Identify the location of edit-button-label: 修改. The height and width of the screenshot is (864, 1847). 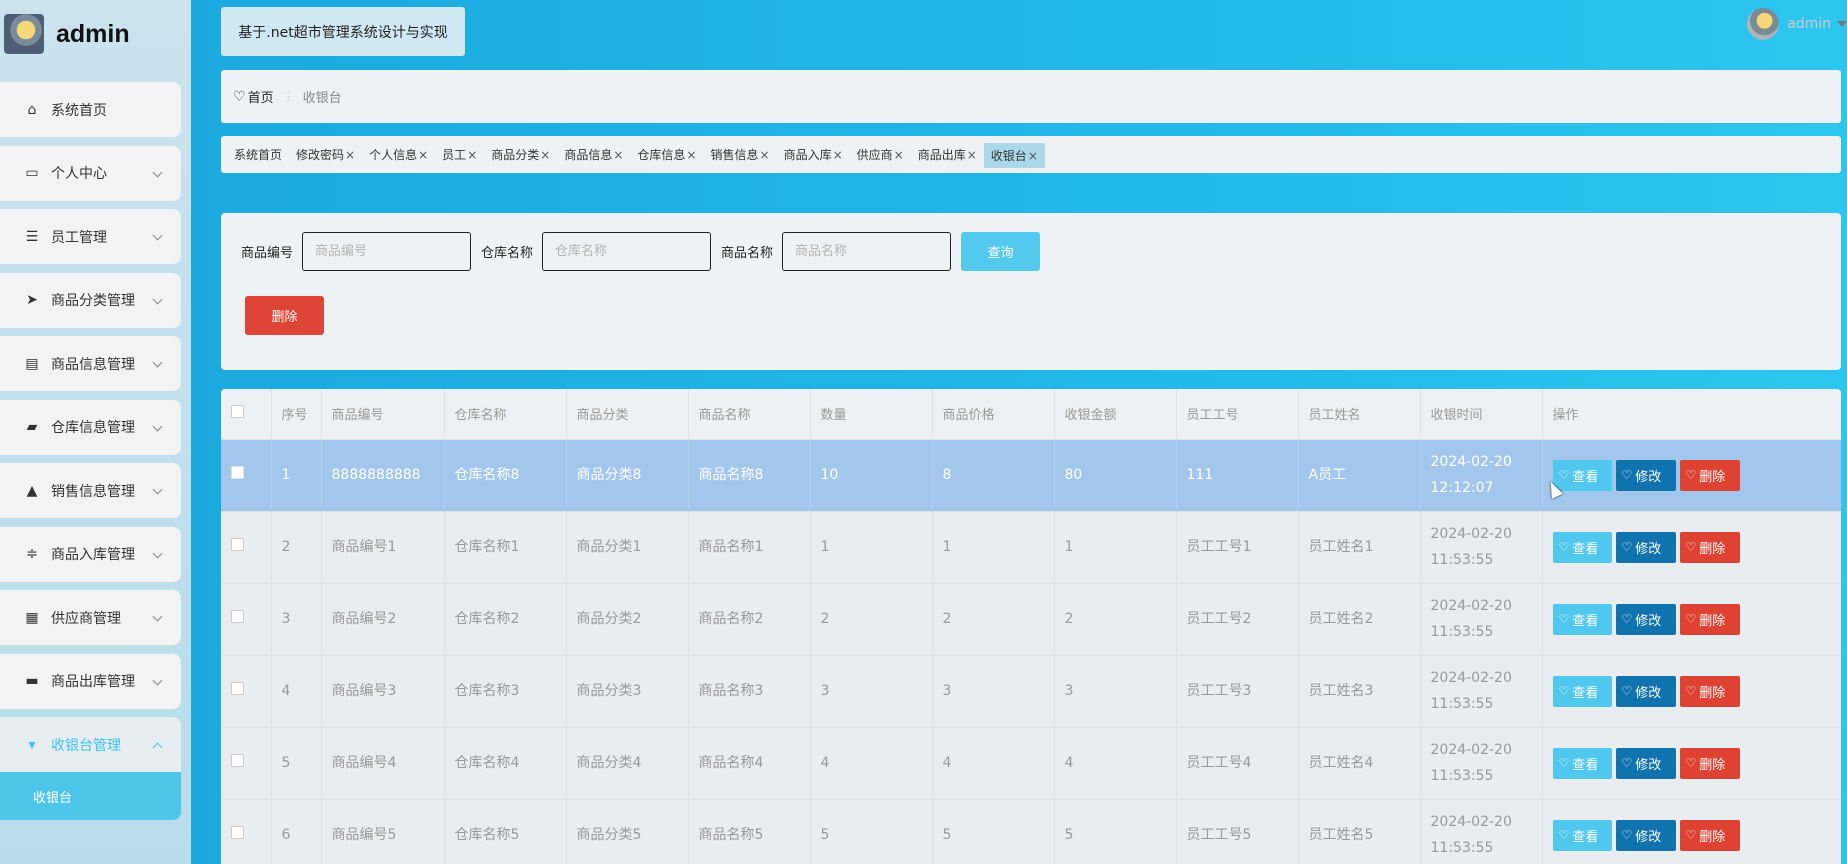
(1648, 549).